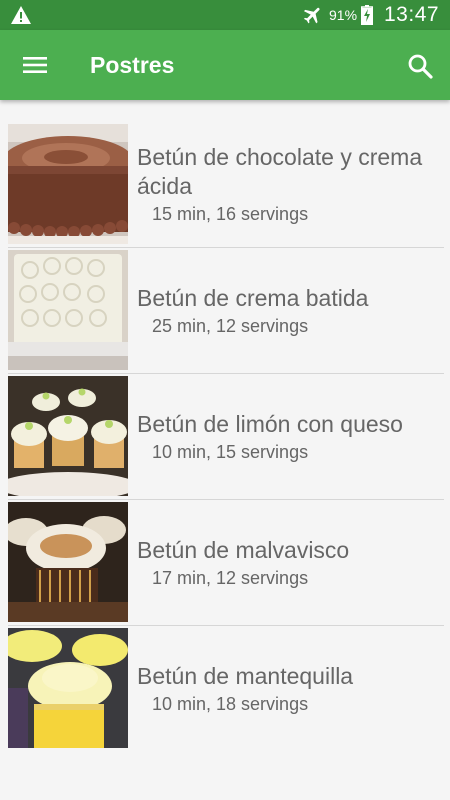 This screenshot has height=800, width=450. Describe the element at coordinates (21, 15) in the screenshot. I see `warning-icon` at that location.